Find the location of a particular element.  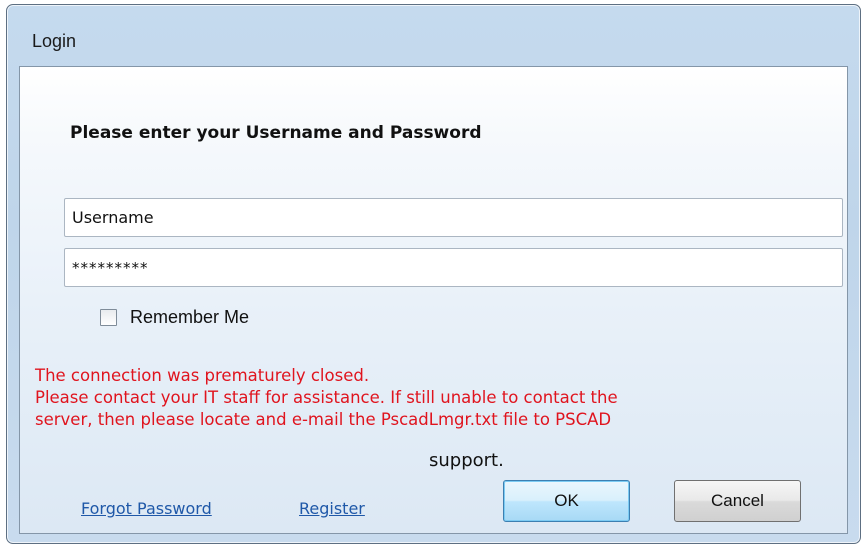

remember-me-checkbox is located at coordinates (108, 317).